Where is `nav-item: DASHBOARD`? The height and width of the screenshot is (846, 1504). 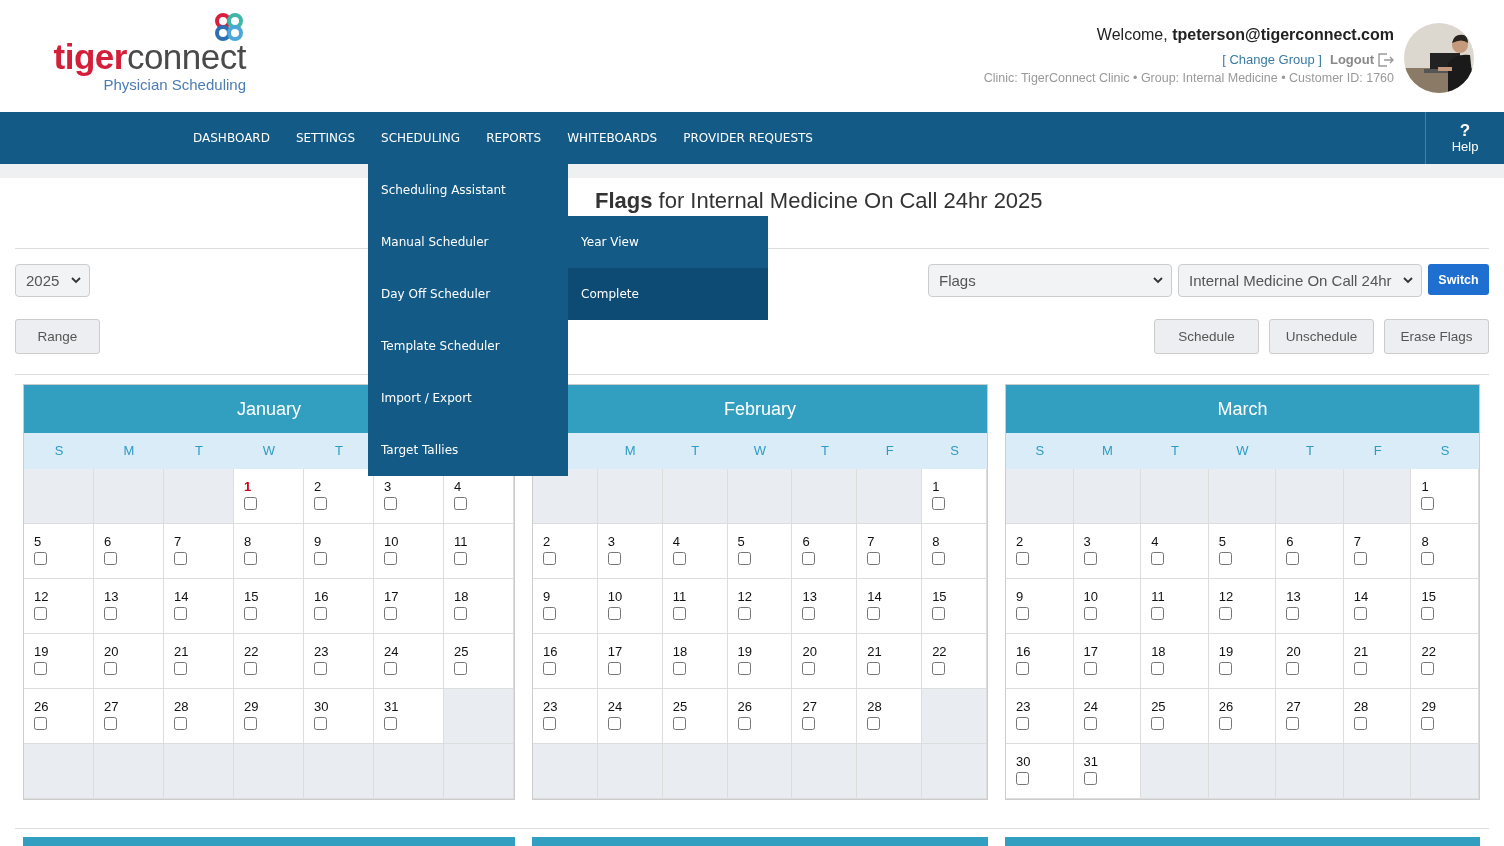
nav-item: DASHBOARD is located at coordinates (231, 138).